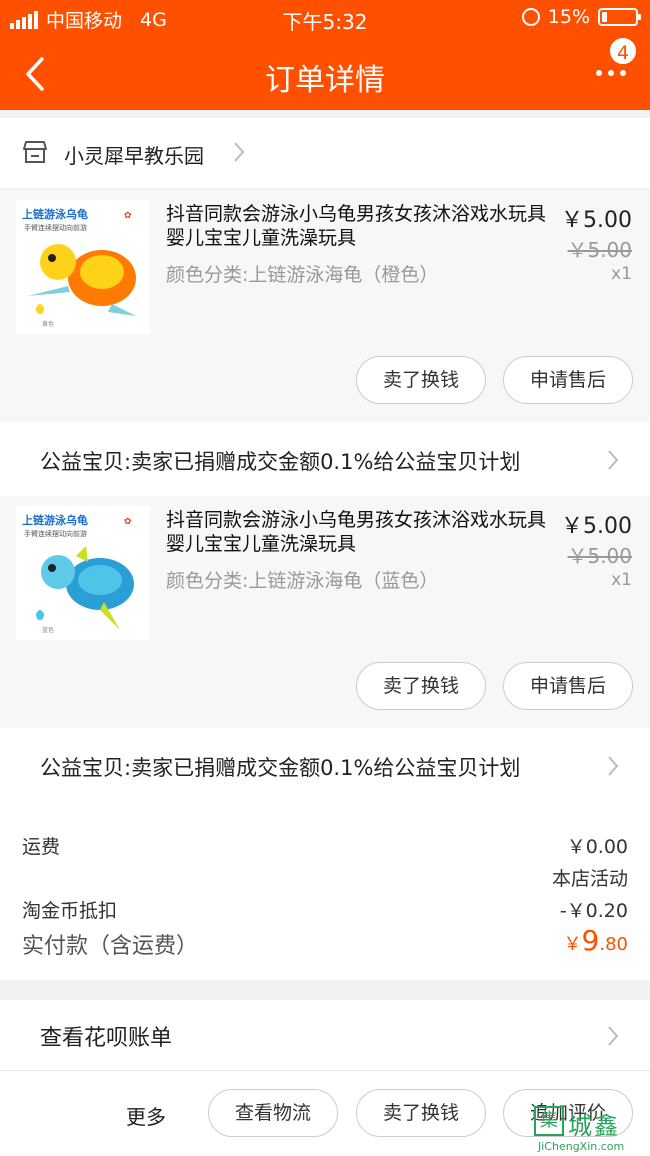 Image resolution: width=650 pixels, height=1156 pixels. Describe the element at coordinates (302, 581) in the screenshot. I see `product-sku: 颜色分类:上链游泳海龟（蓝色）` at that location.